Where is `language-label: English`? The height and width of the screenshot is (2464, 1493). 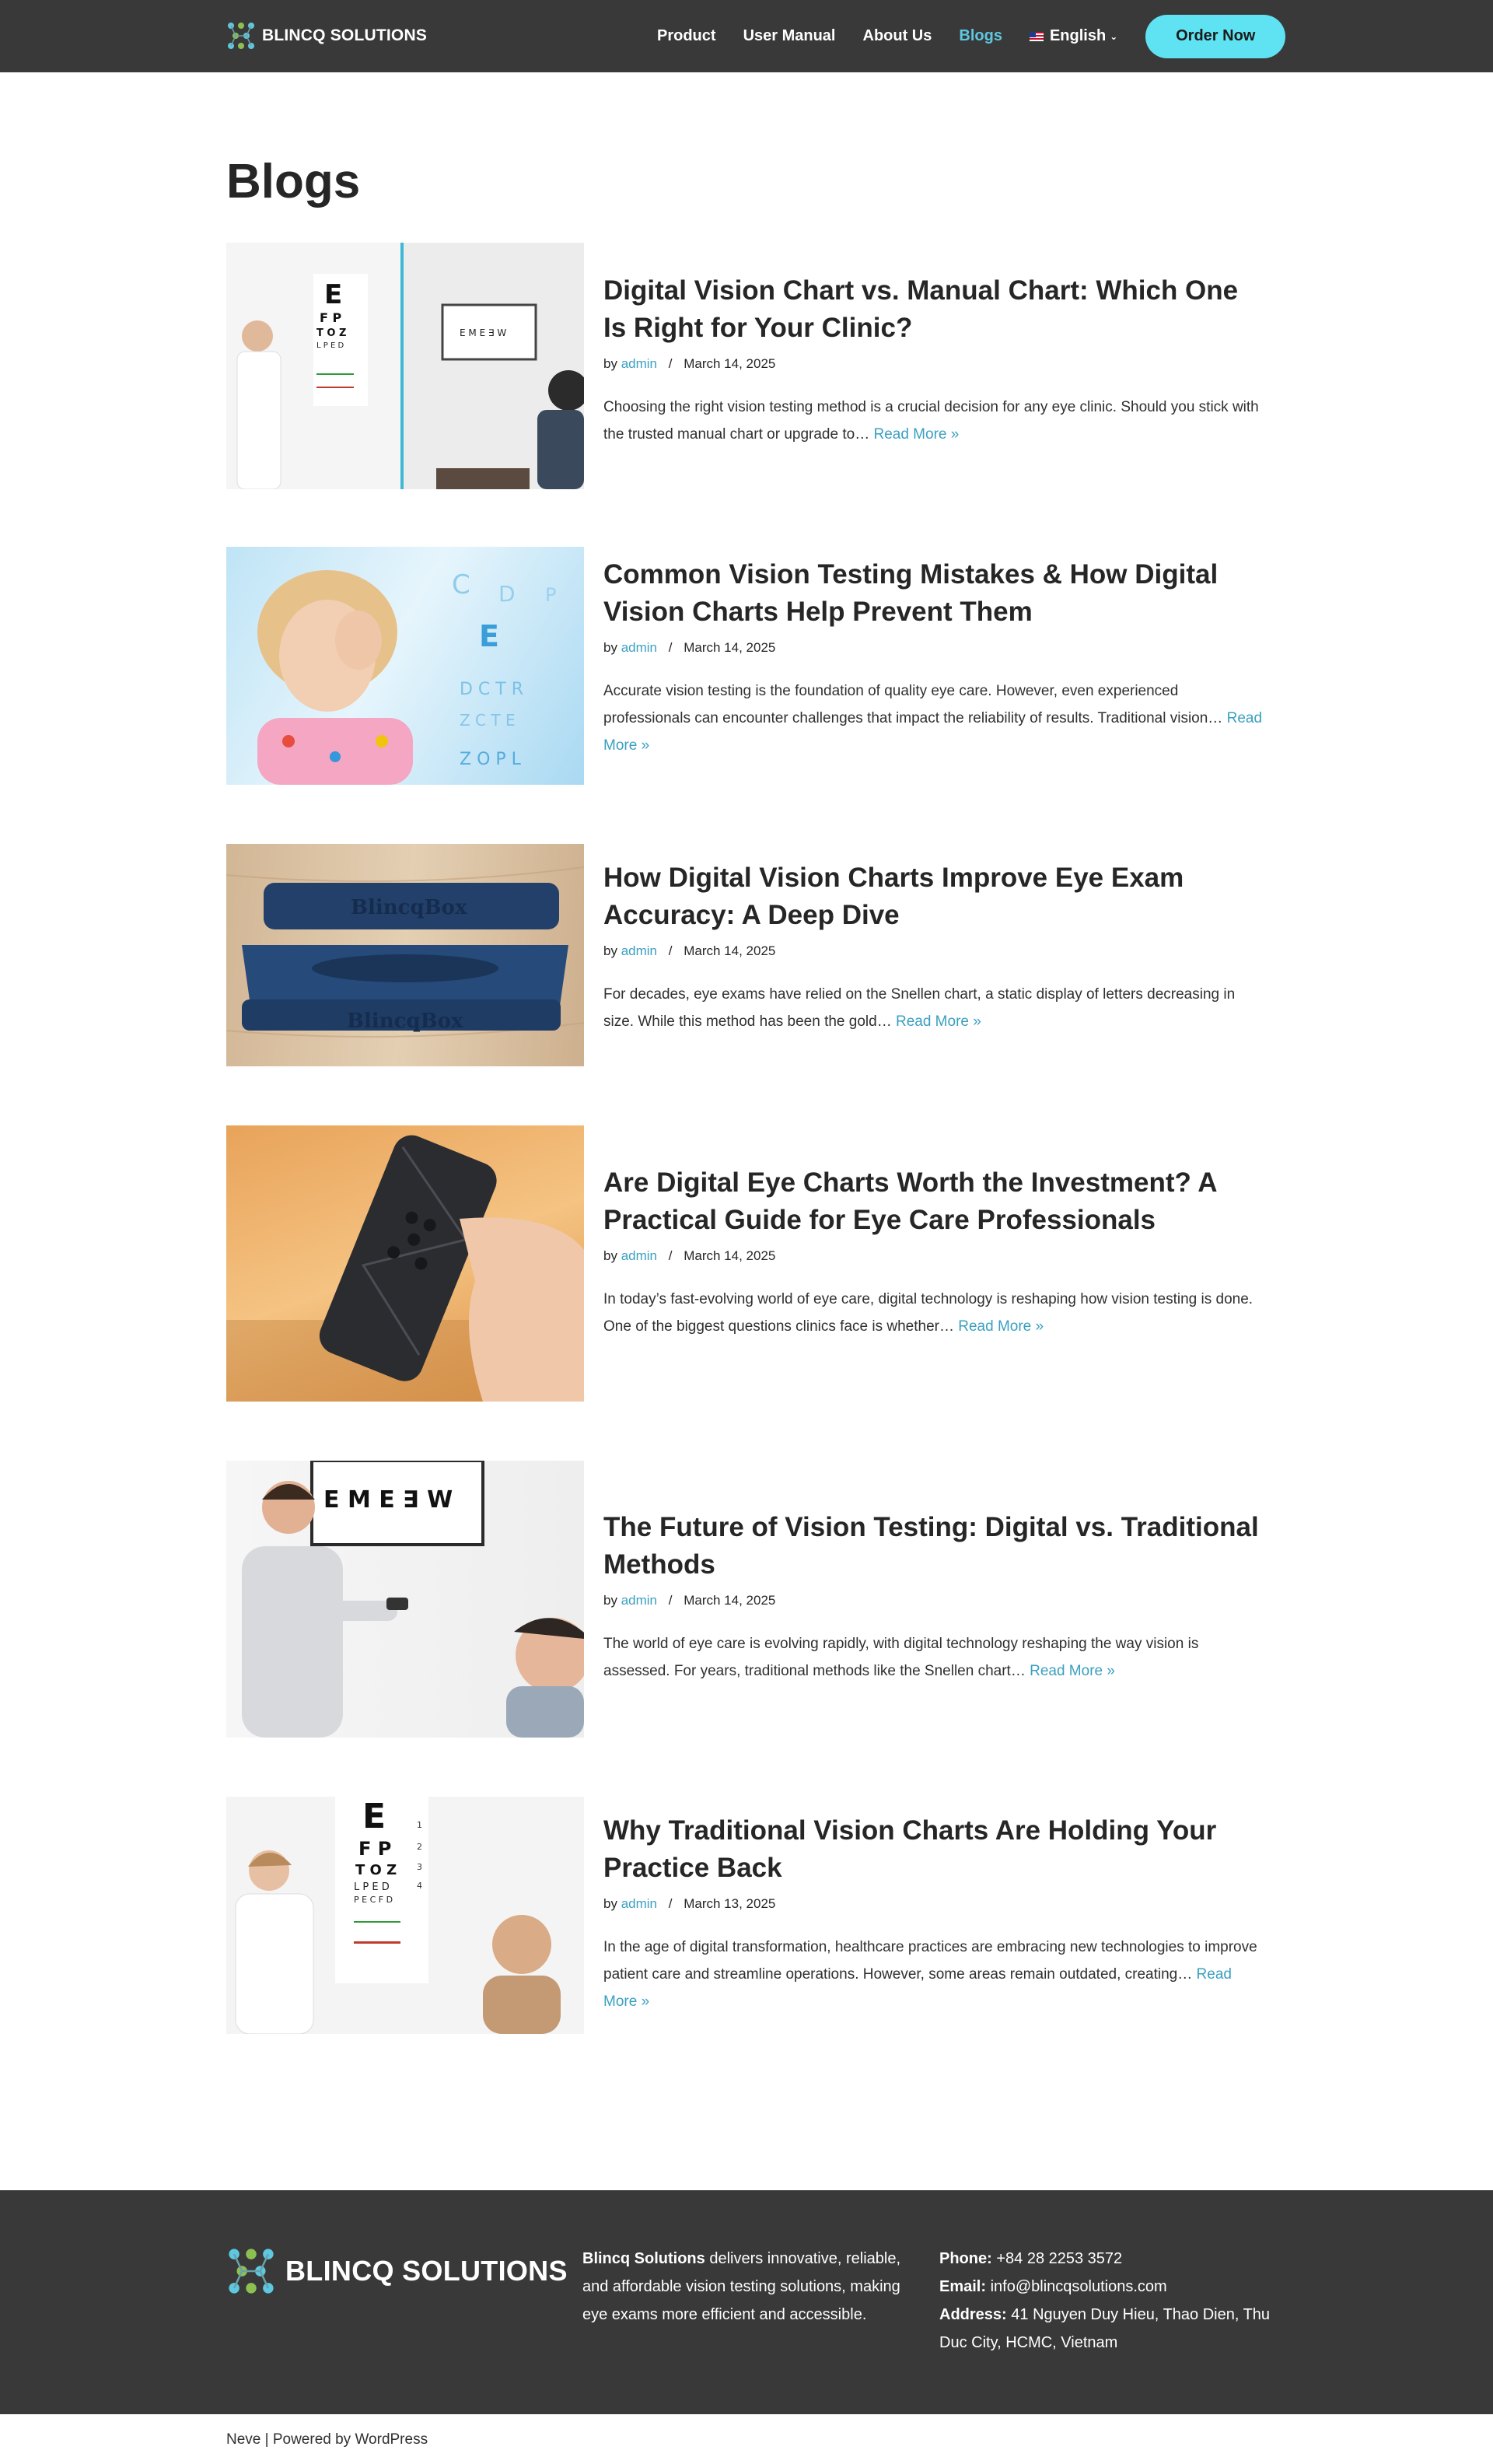 language-label: English is located at coordinates (1078, 35).